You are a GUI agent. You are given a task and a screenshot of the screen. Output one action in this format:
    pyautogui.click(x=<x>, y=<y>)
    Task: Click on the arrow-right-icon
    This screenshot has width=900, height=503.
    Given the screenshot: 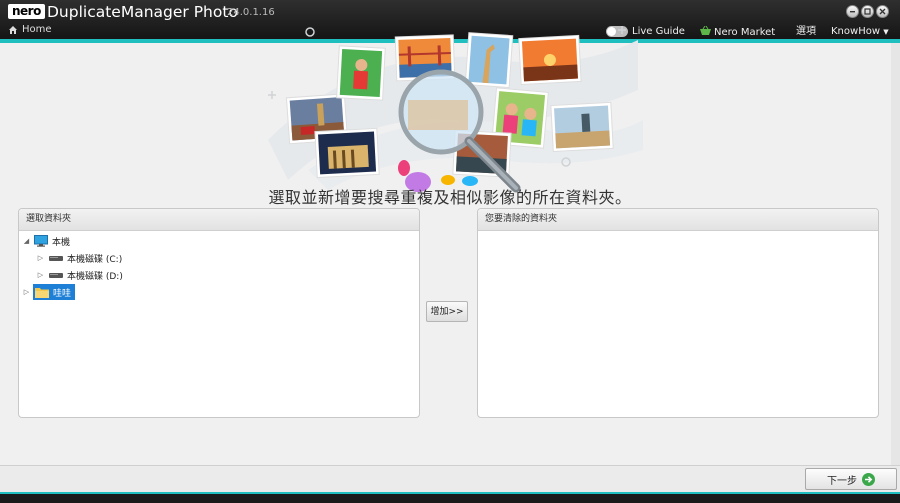 What is the action you would take?
    pyautogui.click(x=868, y=479)
    